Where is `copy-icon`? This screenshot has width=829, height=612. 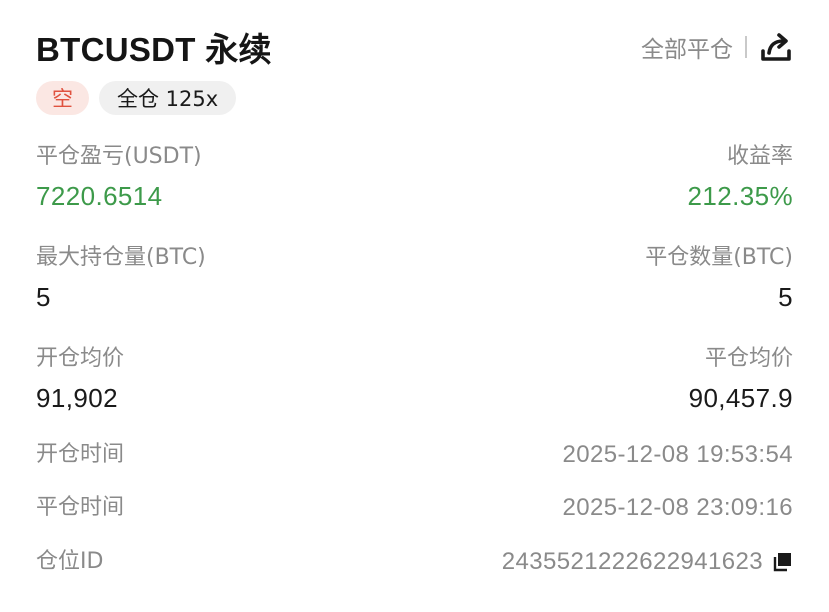 copy-icon is located at coordinates (782, 562).